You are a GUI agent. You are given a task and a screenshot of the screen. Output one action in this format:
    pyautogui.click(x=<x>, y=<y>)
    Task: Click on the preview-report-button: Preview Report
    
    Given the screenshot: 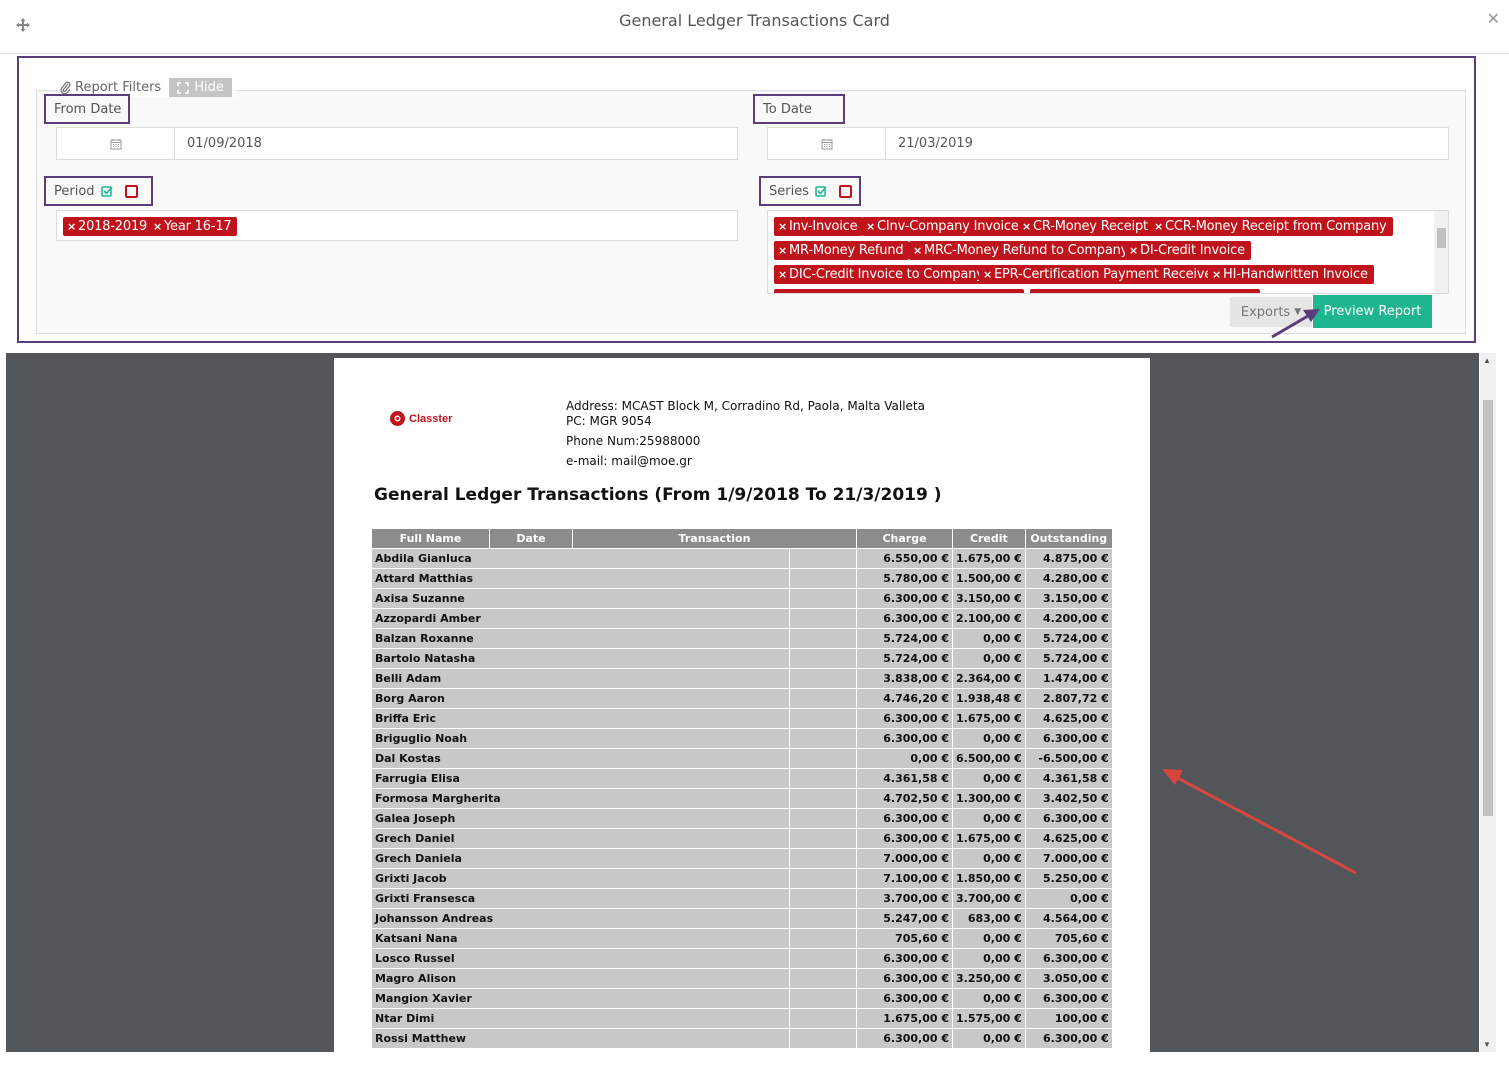 What is the action you would take?
    pyautogui.click(x=1372, y=311)
    